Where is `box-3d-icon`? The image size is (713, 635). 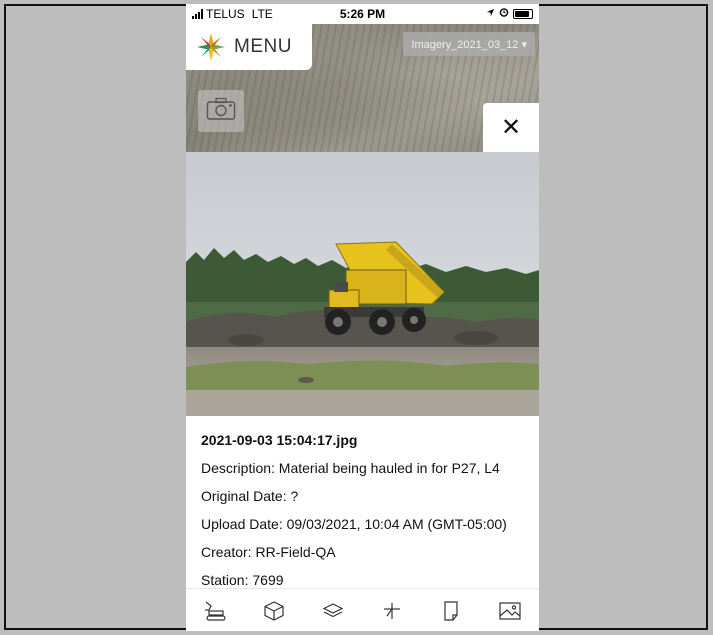
box-3d-icon is located at coordinates (274, 611).